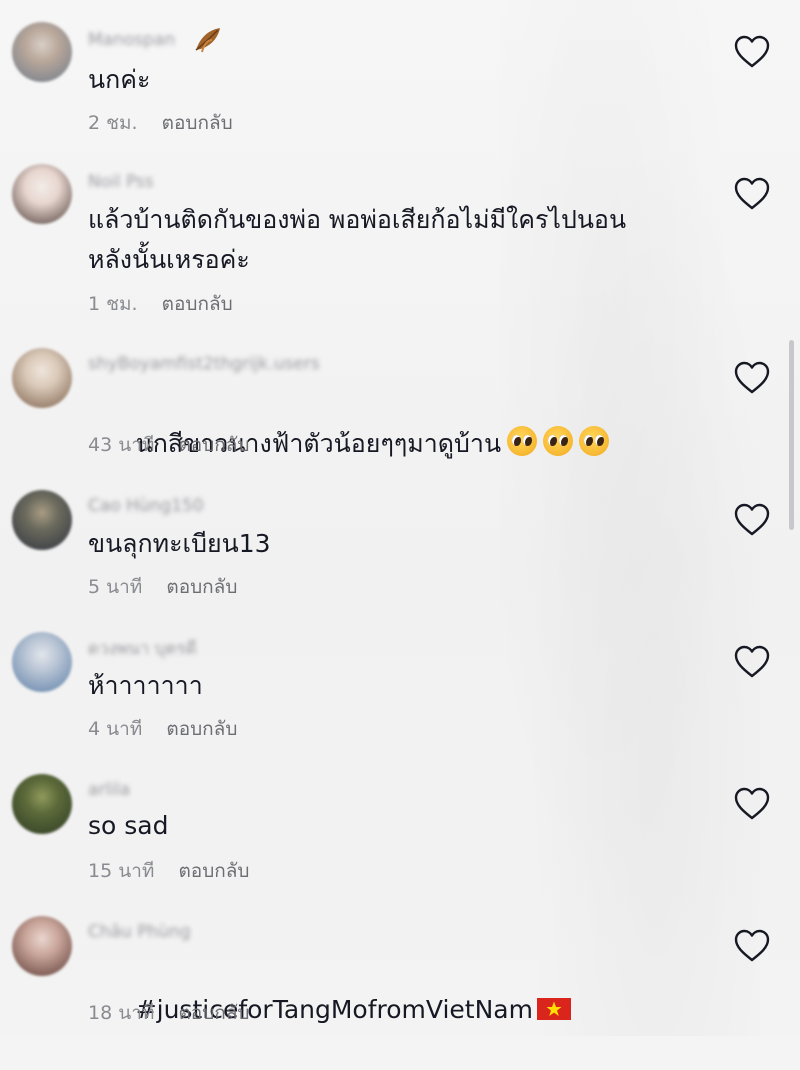 This screenshot has width=800, height=1070. I want to click on comment-meta: 2 ชม. ตอบกลับ, so click(160, 123).